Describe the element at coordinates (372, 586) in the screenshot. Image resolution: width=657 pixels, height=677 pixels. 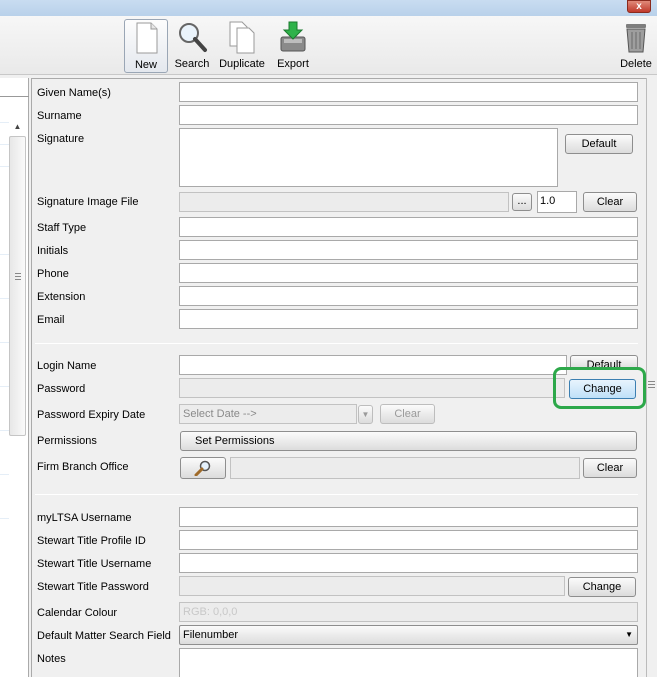
I see `stewart-password-field` at that location.